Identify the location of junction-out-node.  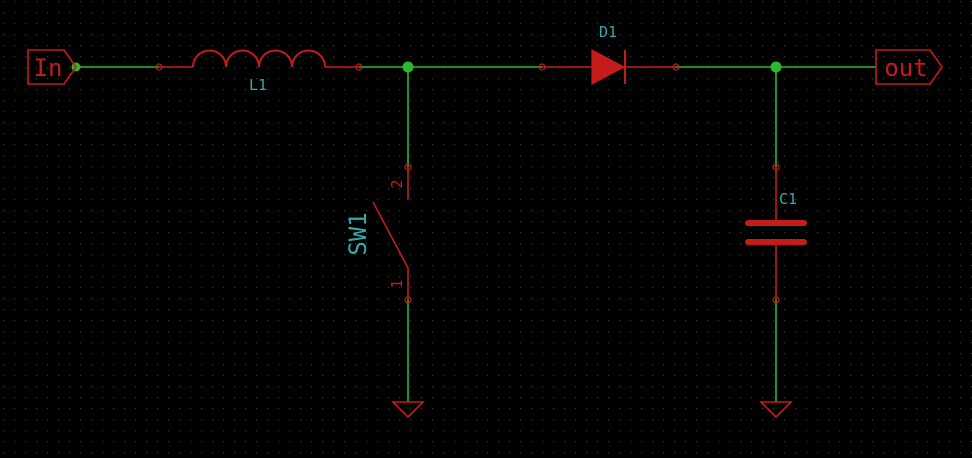
(776, 67).